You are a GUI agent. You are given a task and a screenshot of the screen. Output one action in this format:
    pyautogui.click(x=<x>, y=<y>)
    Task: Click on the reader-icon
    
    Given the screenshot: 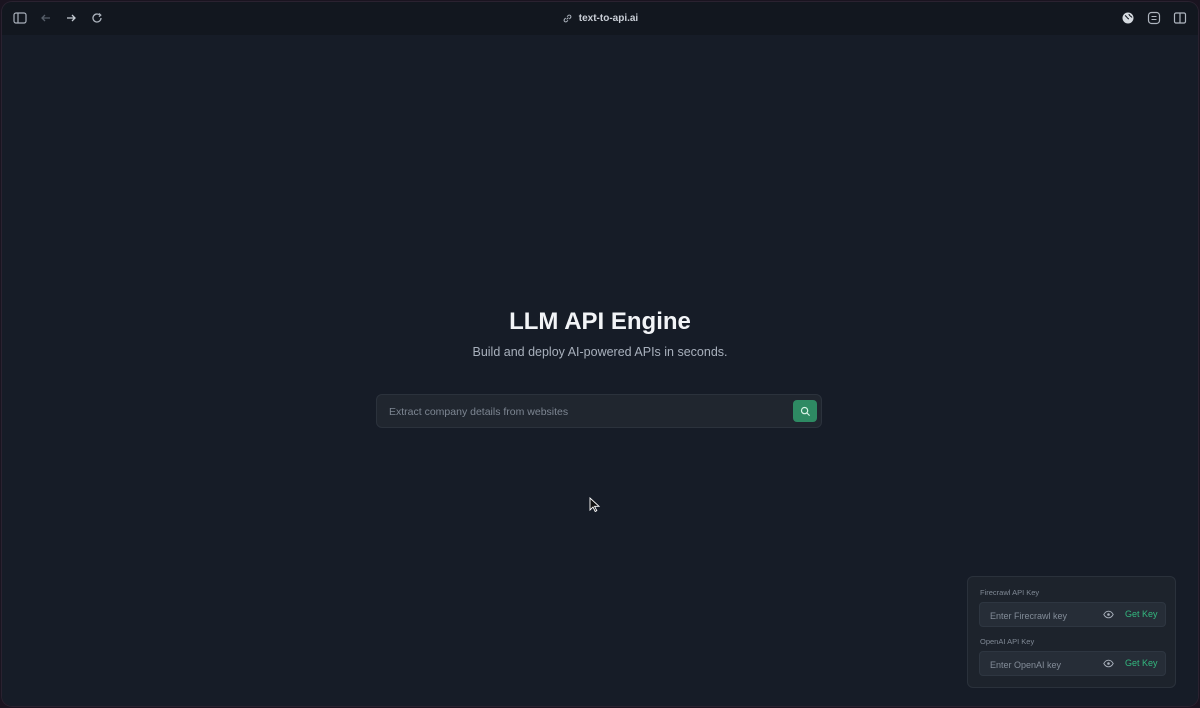 What is the action you would take?
    pyautogui.click(x=1154, y=18)
    